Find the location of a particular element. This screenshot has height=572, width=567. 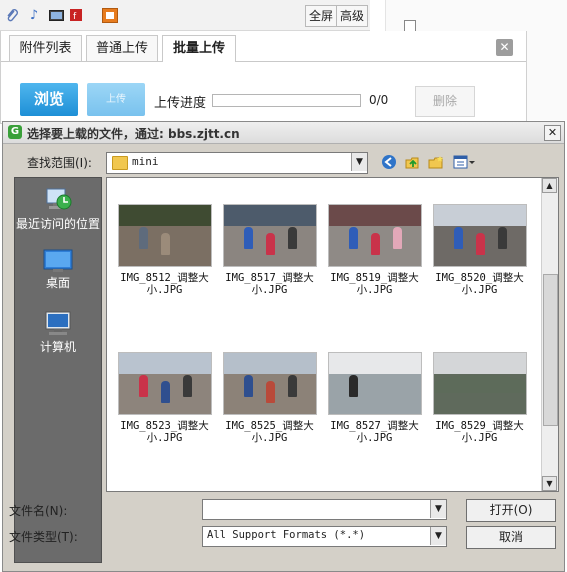

file-item: IMG_8525_调整大小.JPG is located at coordinates (269, 398).